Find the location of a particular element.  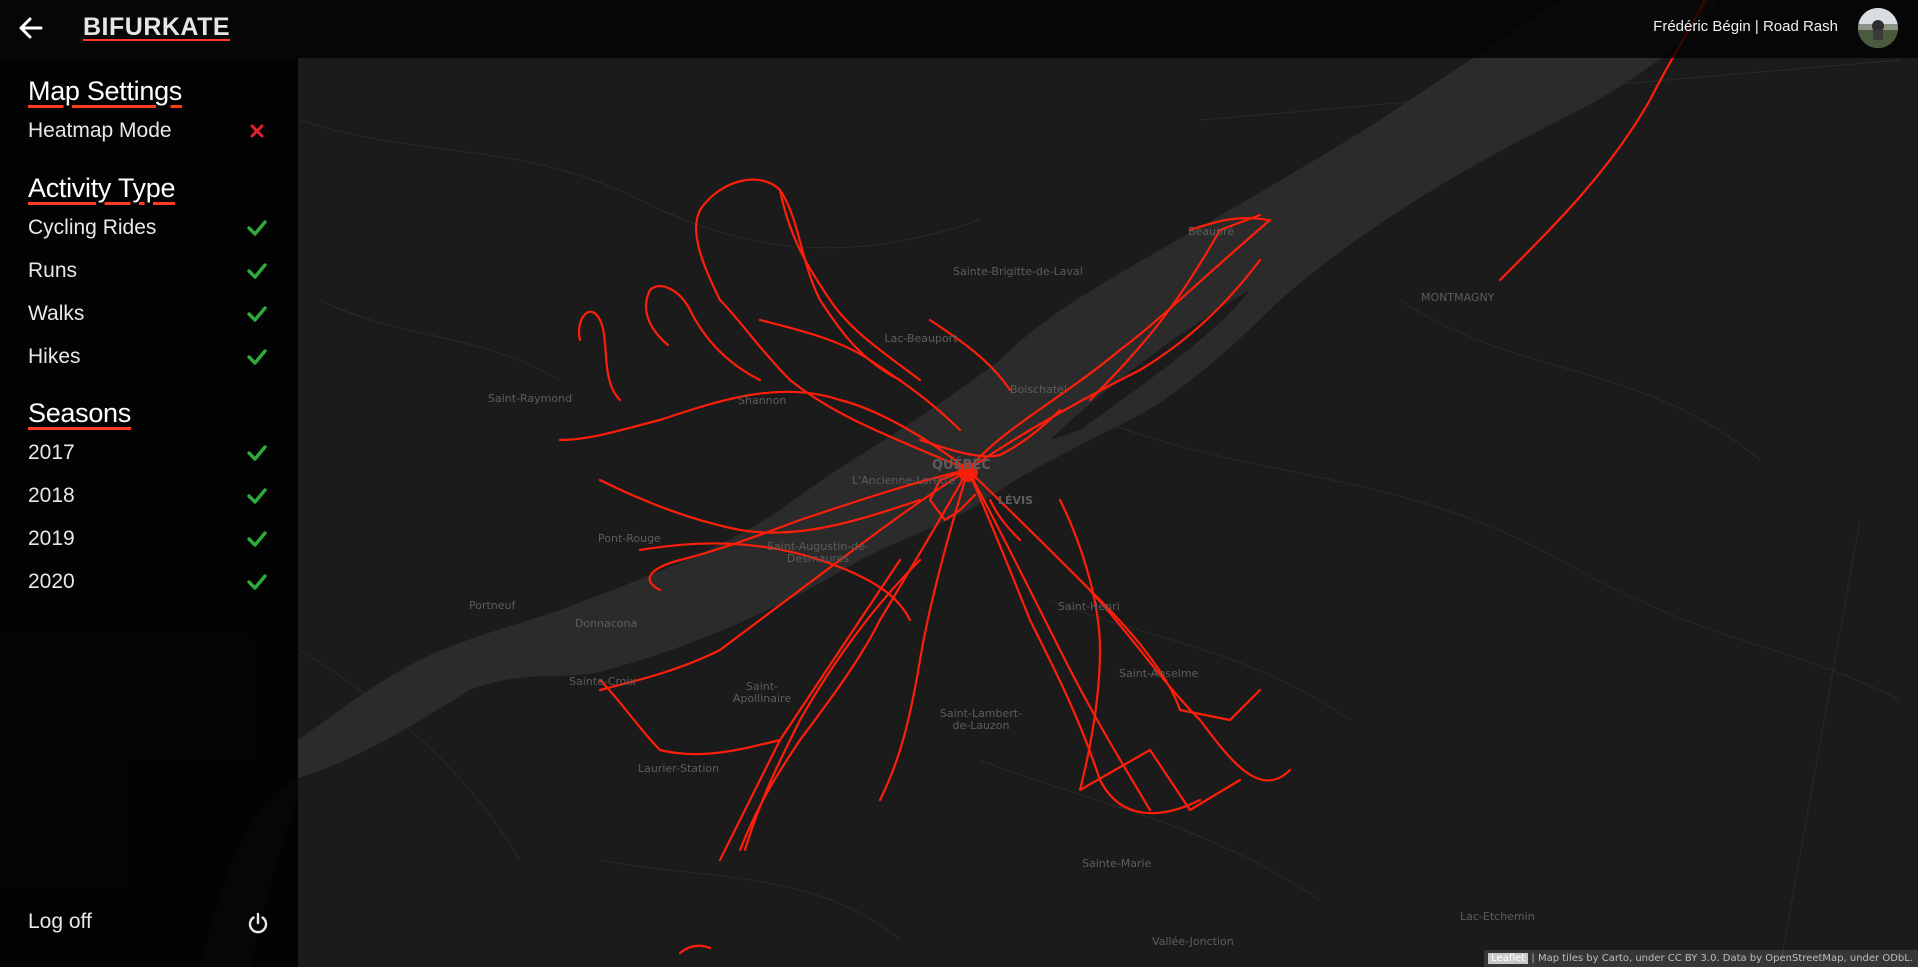

toggle-cycling-rides: Cycling Rides is located at coordinates (149, 228).